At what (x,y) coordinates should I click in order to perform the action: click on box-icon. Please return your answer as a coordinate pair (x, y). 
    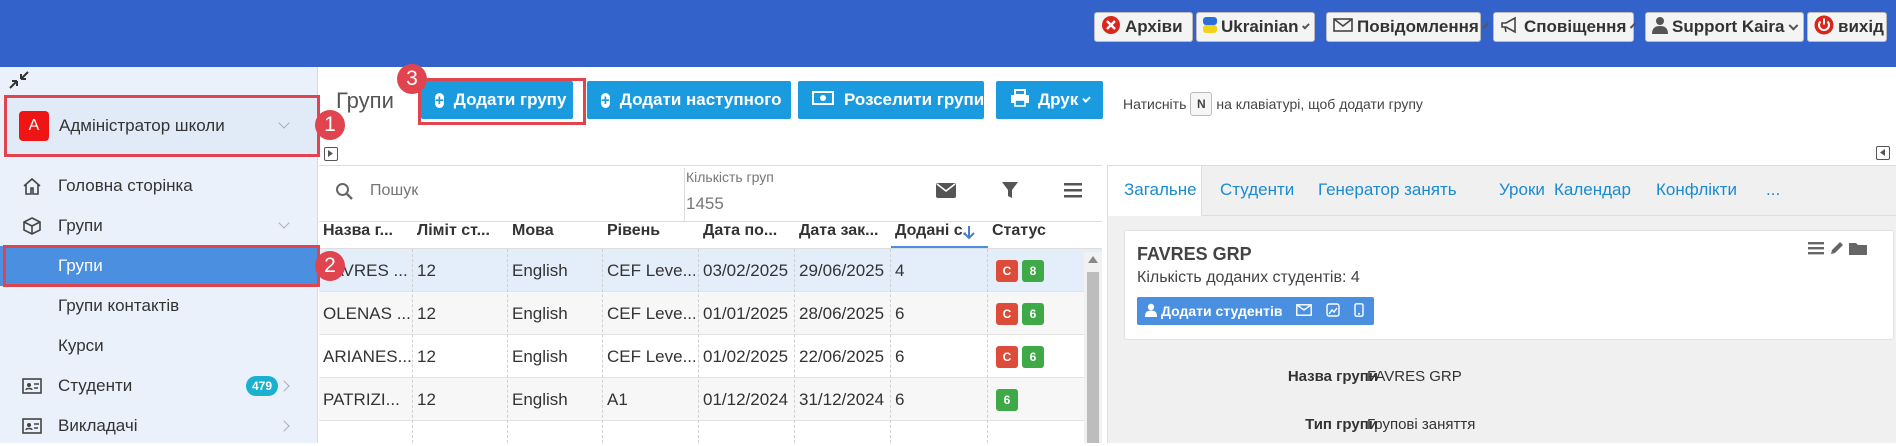
    Looking at the image, I should click on (32, 226).